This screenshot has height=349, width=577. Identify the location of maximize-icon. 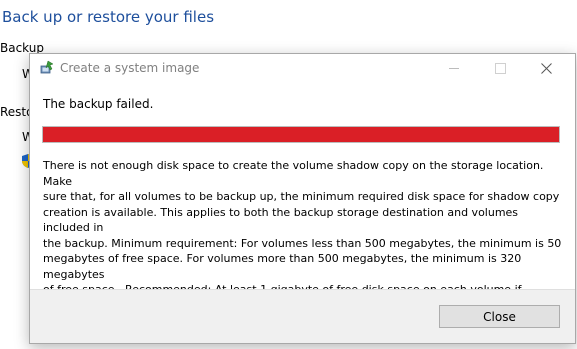
(500, 68).